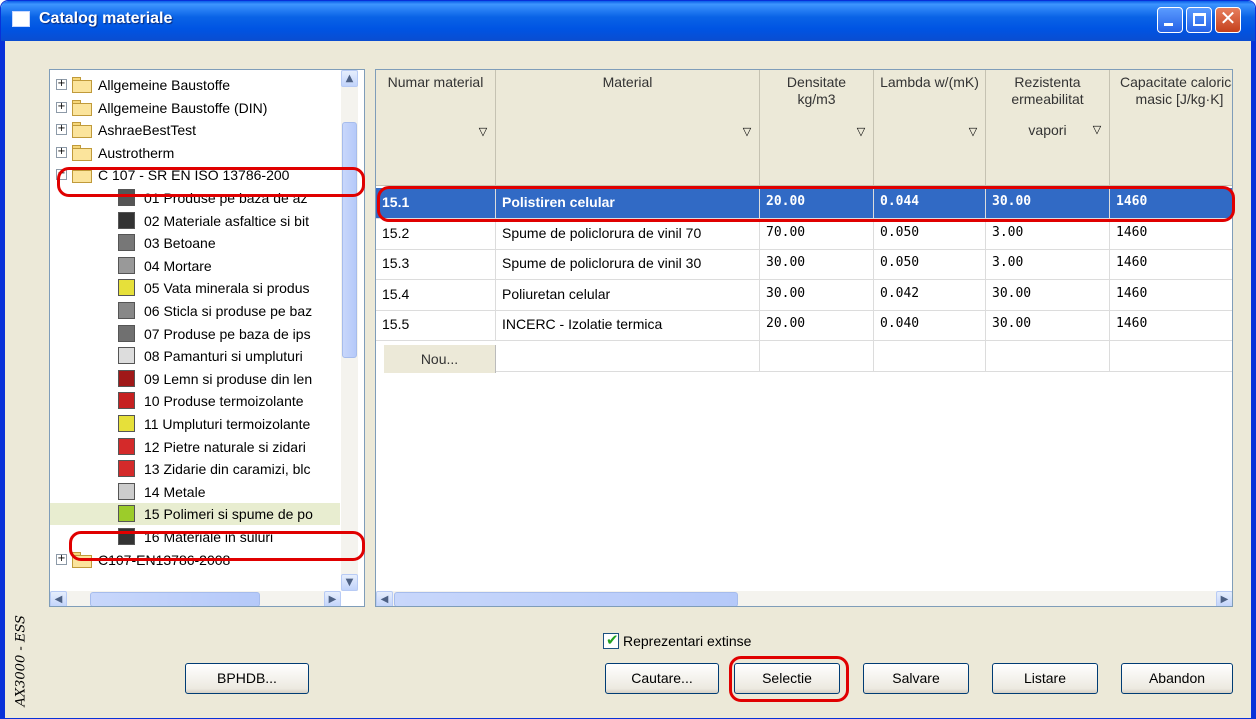 The height and width of the screenshot is (719, 1256). What do you see at coordinates (195, 243) in the screenshot?
I see `tree-item: 03 Betoane` at bounding box center [195, 243].